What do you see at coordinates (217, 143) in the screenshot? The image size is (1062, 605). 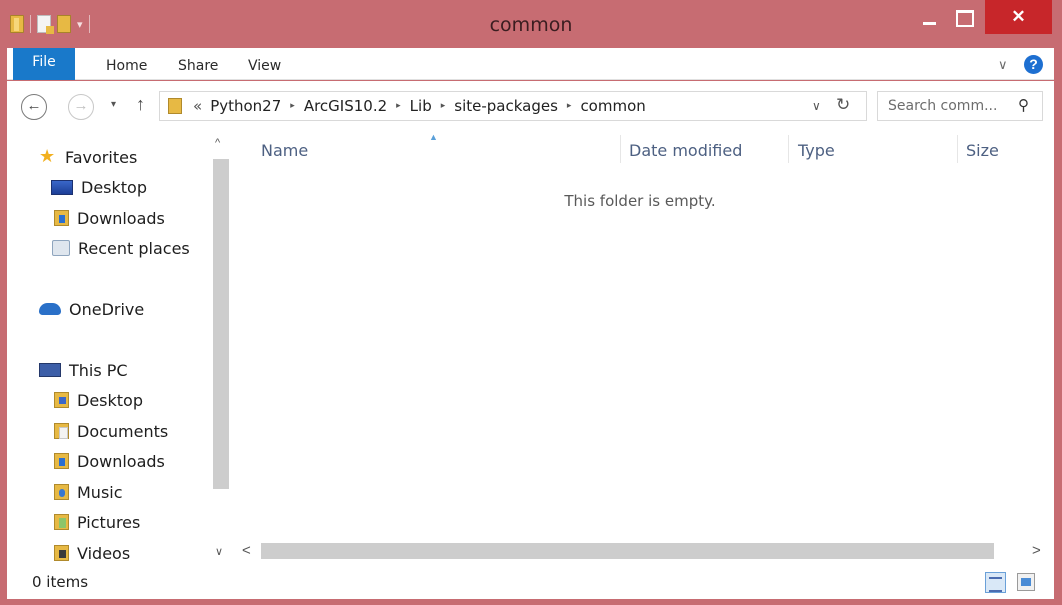 I see `scroll-up-icon: ^` at bounding box center [217, 143].